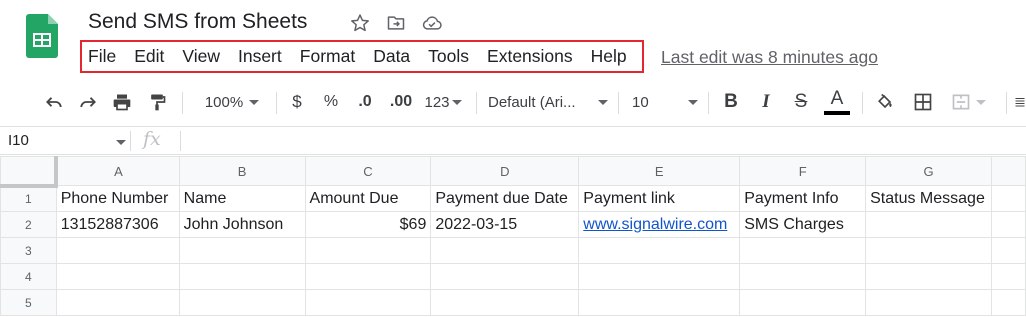 This screenshot has width=1026, height=317. Describe the element at coordinates (505, 171) in the screenshot. I see `column-header: D` at that location.